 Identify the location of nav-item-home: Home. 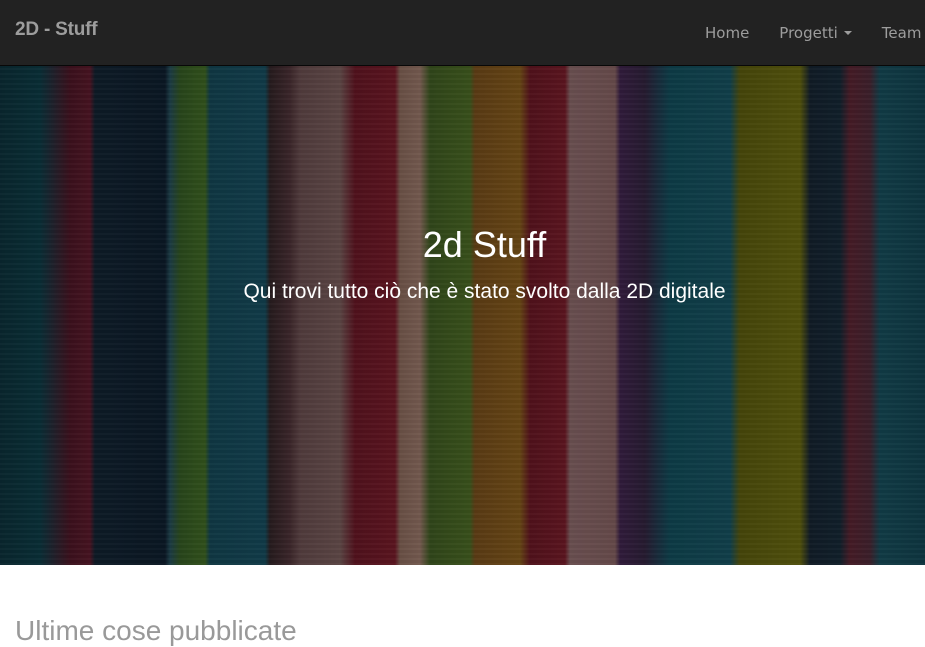
(727, 33).